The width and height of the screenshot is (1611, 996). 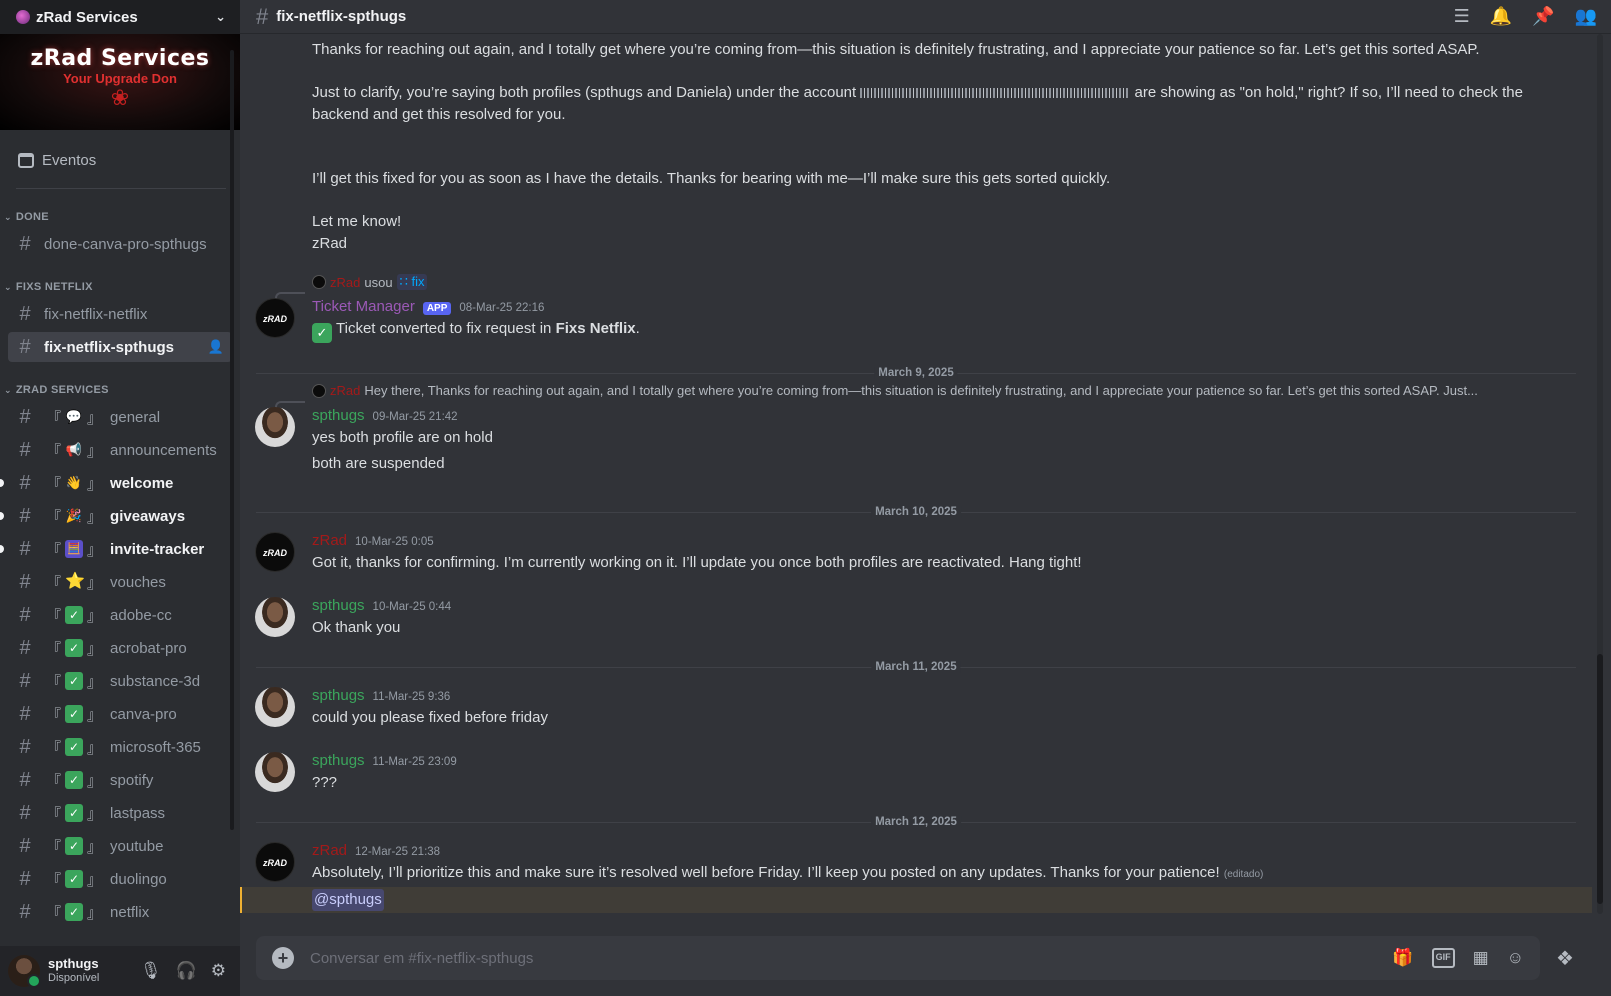 What do you see at coordinates (1543, 16) in the screenshot?
I see `pin-icon: 📌` at bounding box center [1543, 16].